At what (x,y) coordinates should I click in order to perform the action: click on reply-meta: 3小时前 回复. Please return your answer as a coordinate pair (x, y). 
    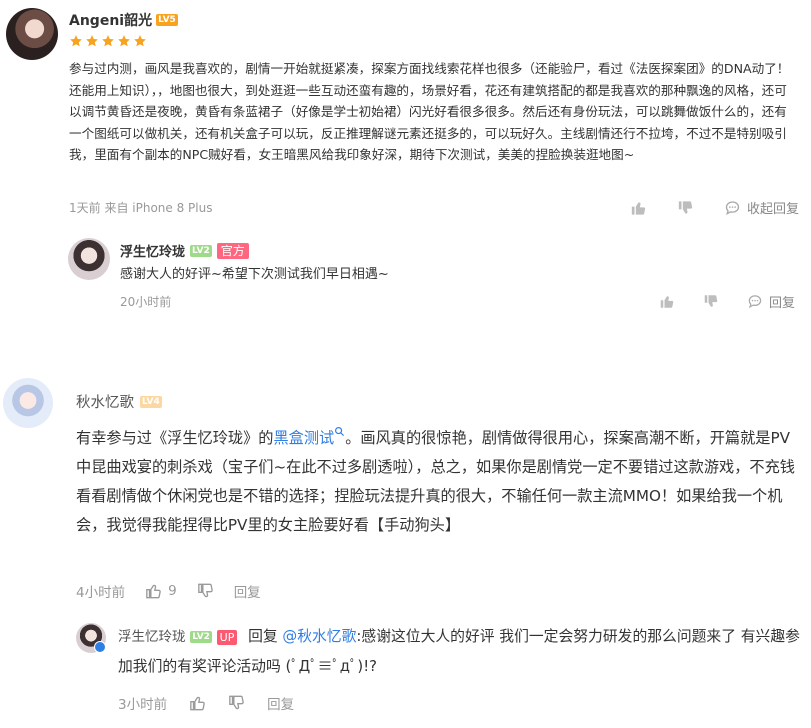
    Looking at the image, I should click on (206, 703).